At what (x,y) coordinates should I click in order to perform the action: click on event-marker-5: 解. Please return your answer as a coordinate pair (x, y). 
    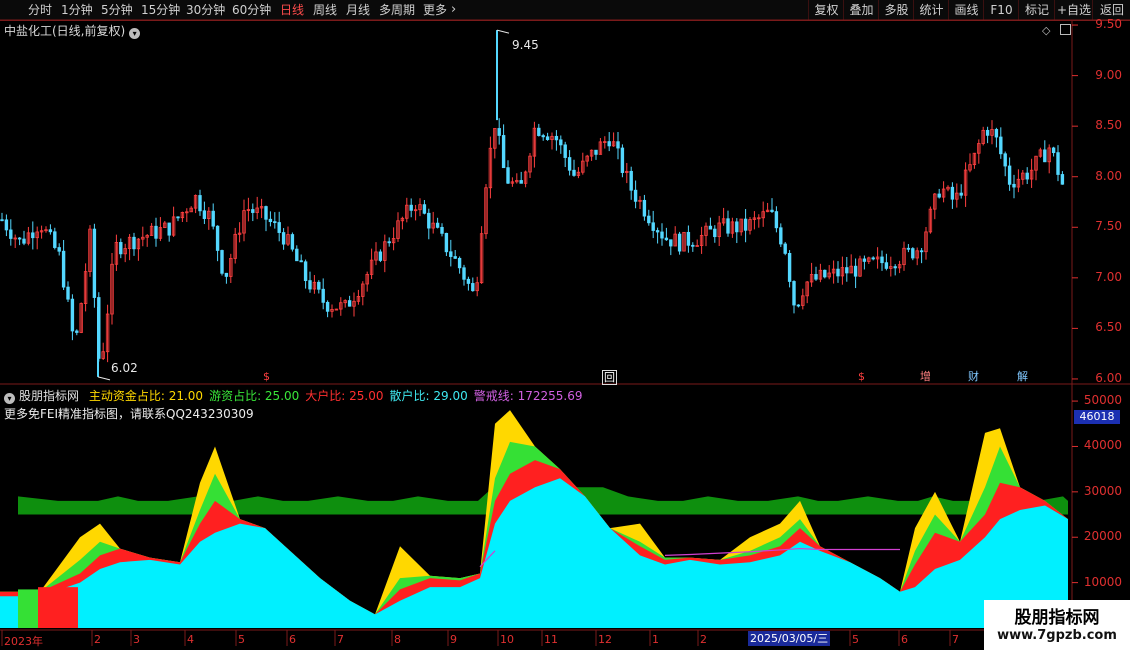
    Looking at the image, I should click on (1022, 376).